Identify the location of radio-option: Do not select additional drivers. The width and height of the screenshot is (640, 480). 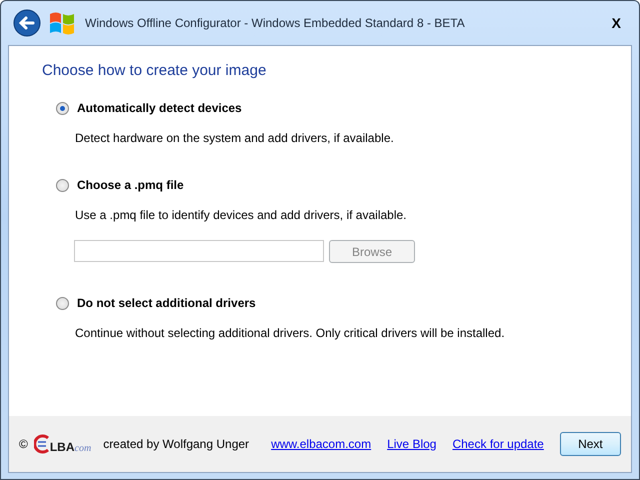
(343, 303).